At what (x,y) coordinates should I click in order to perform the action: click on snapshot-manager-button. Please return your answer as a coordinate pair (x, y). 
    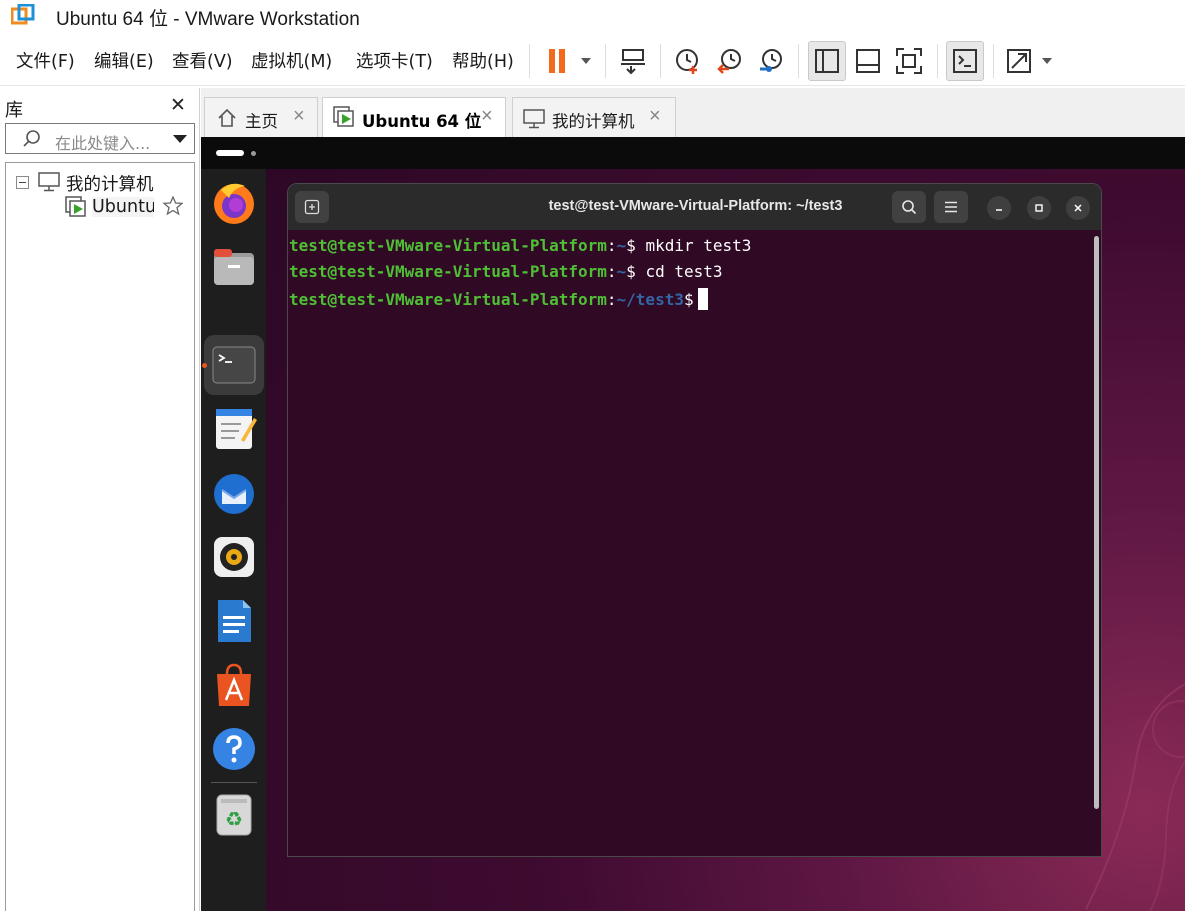
    Looking at the image, I should click on (771, 61).